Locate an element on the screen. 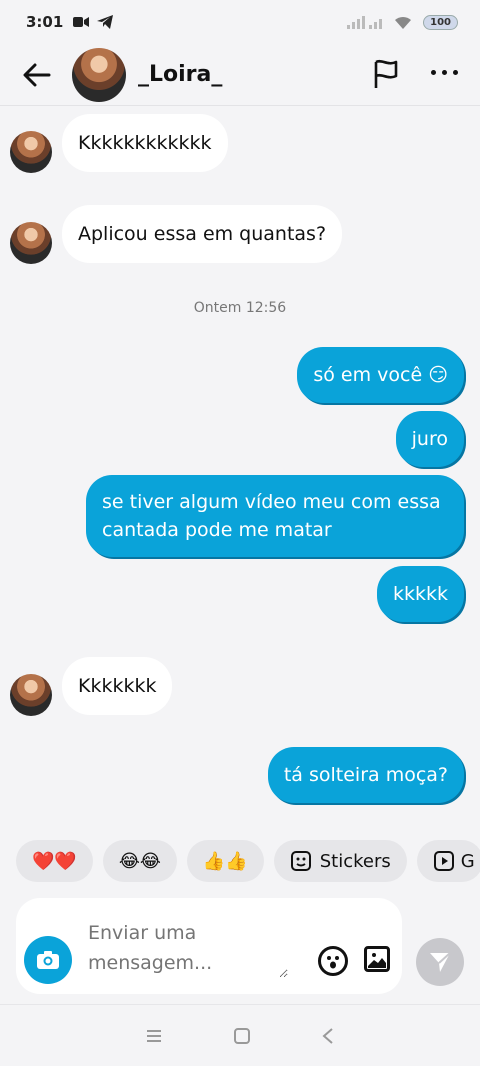 This screenshot has height=1066, width=480. camera-button is located at coordinates (48, 960).